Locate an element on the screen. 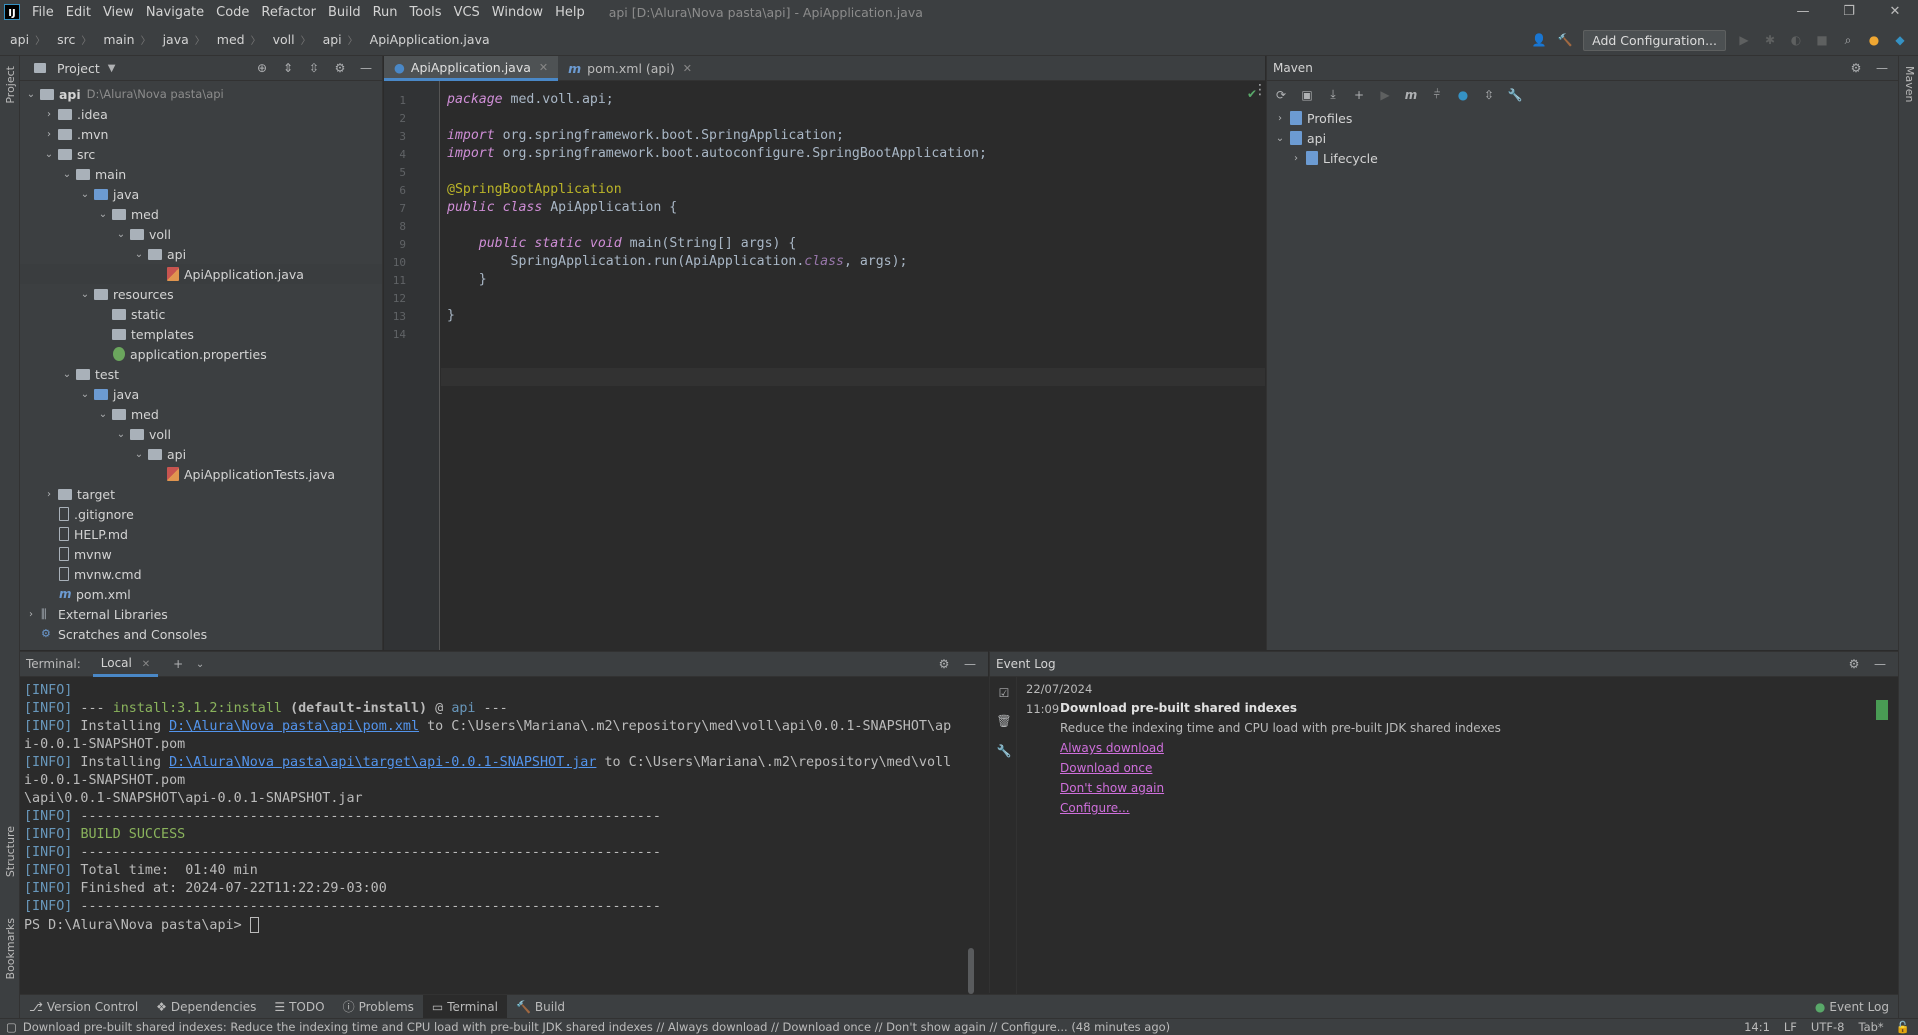  project-tree-item: static is located at coordinates (201, 314).